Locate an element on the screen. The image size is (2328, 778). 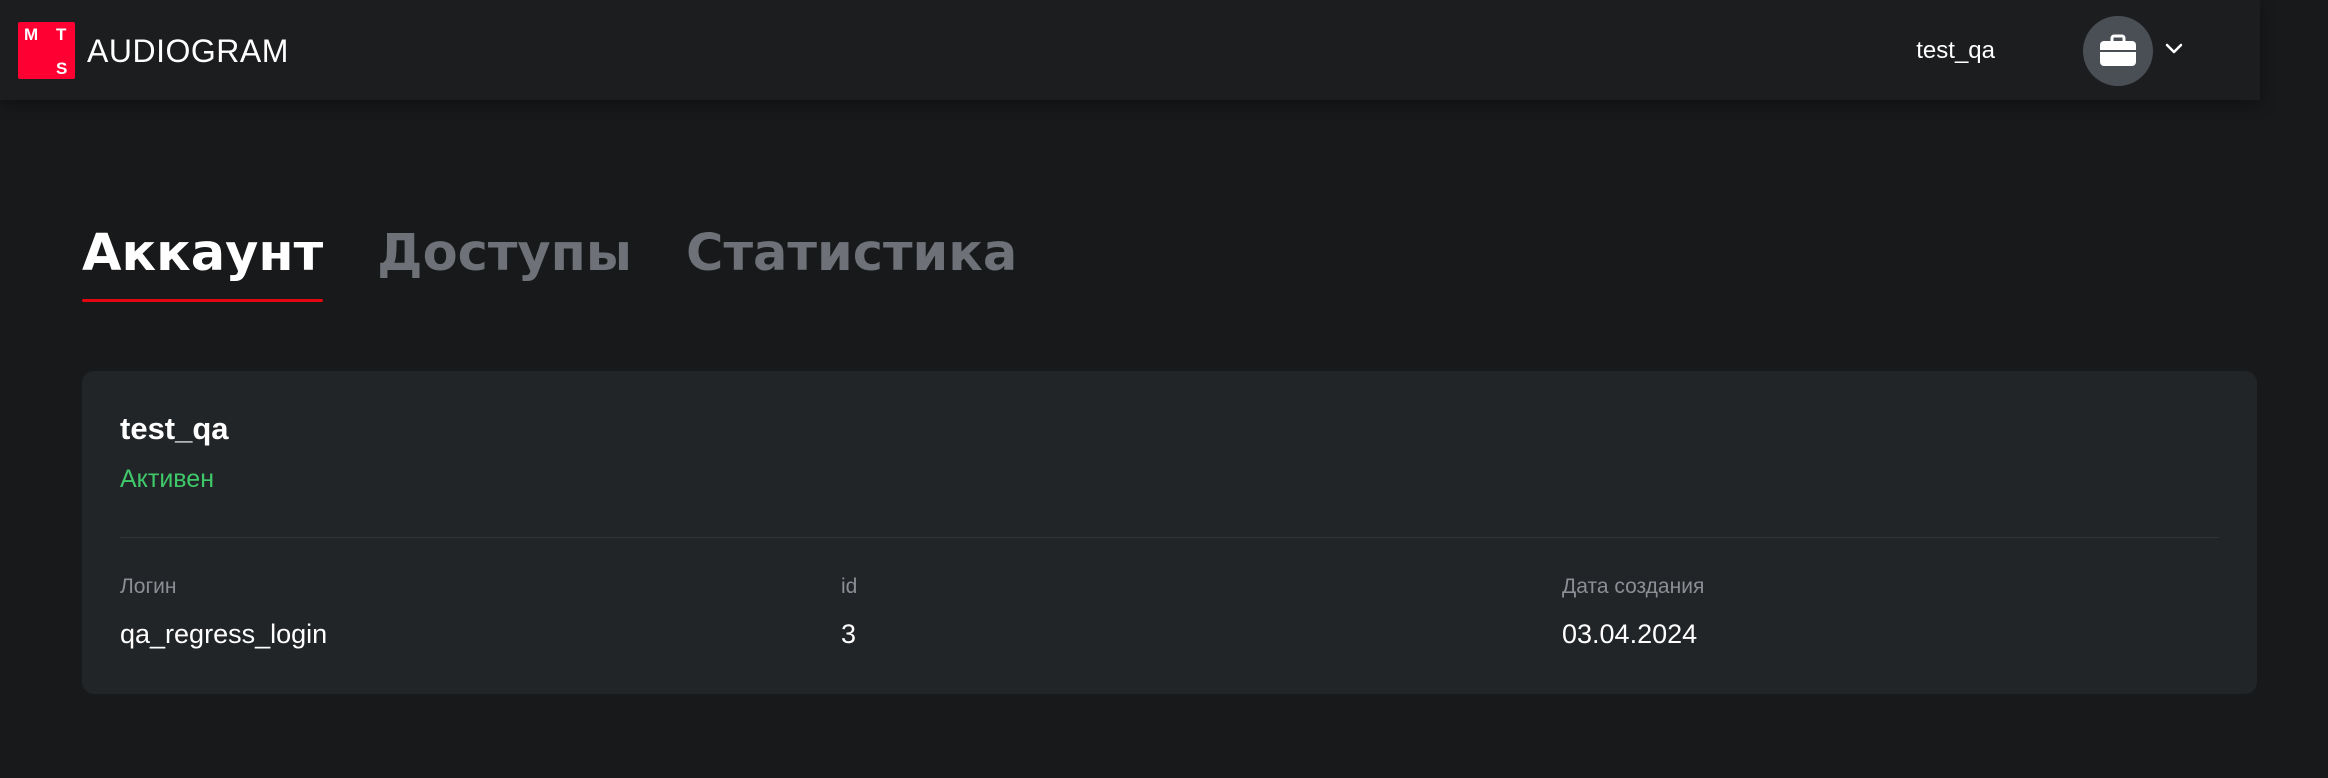
chevron-down-icon is located at coordinates (2174, 48).